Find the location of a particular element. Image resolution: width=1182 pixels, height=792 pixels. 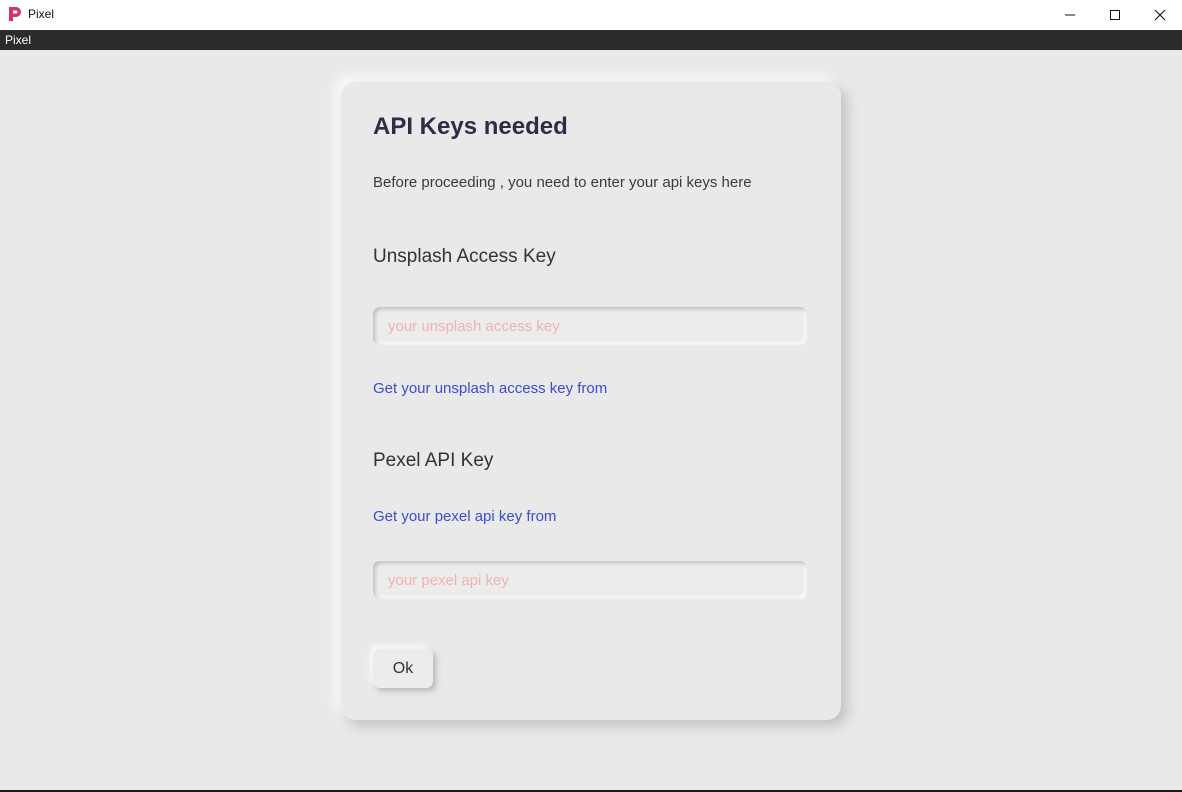

minimize-button is located at coordinates (1070, 15).